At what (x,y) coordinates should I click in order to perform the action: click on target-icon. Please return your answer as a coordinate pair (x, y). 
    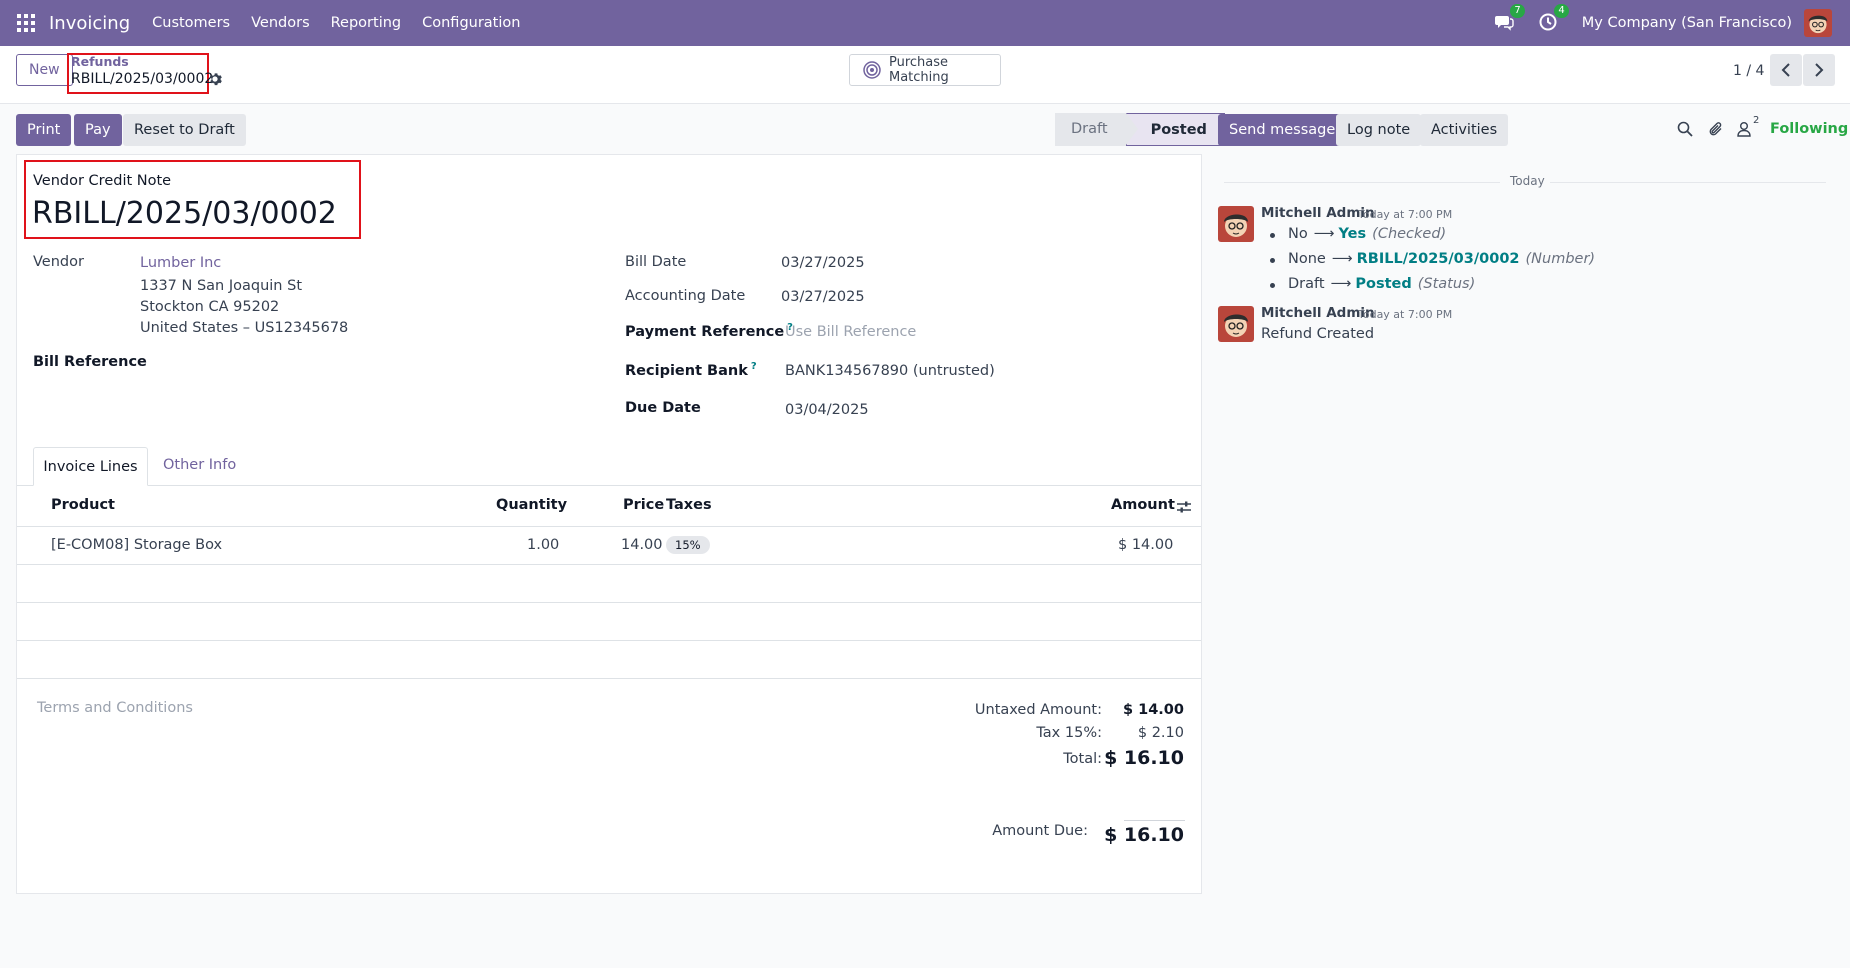
    Looking at the image, I should click on (872, 70).